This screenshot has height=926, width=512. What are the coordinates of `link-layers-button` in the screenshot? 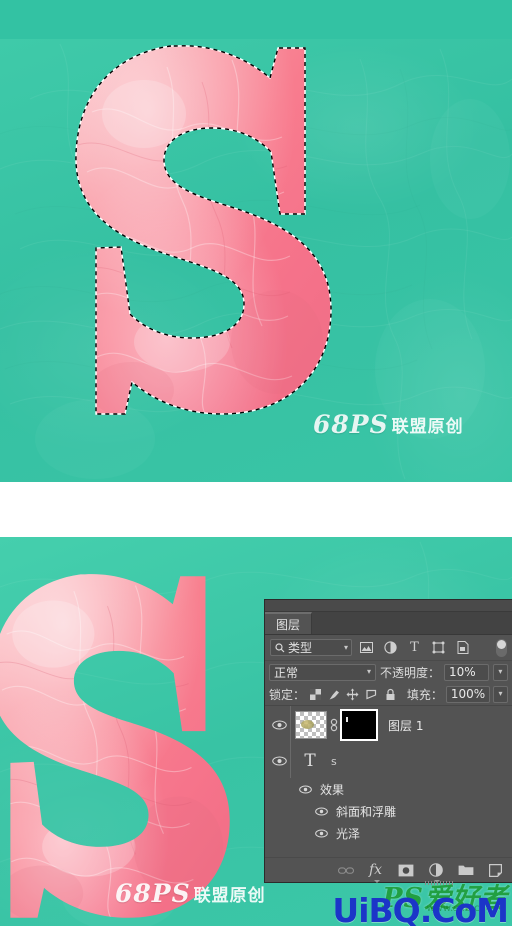 It's located at (345, 870).